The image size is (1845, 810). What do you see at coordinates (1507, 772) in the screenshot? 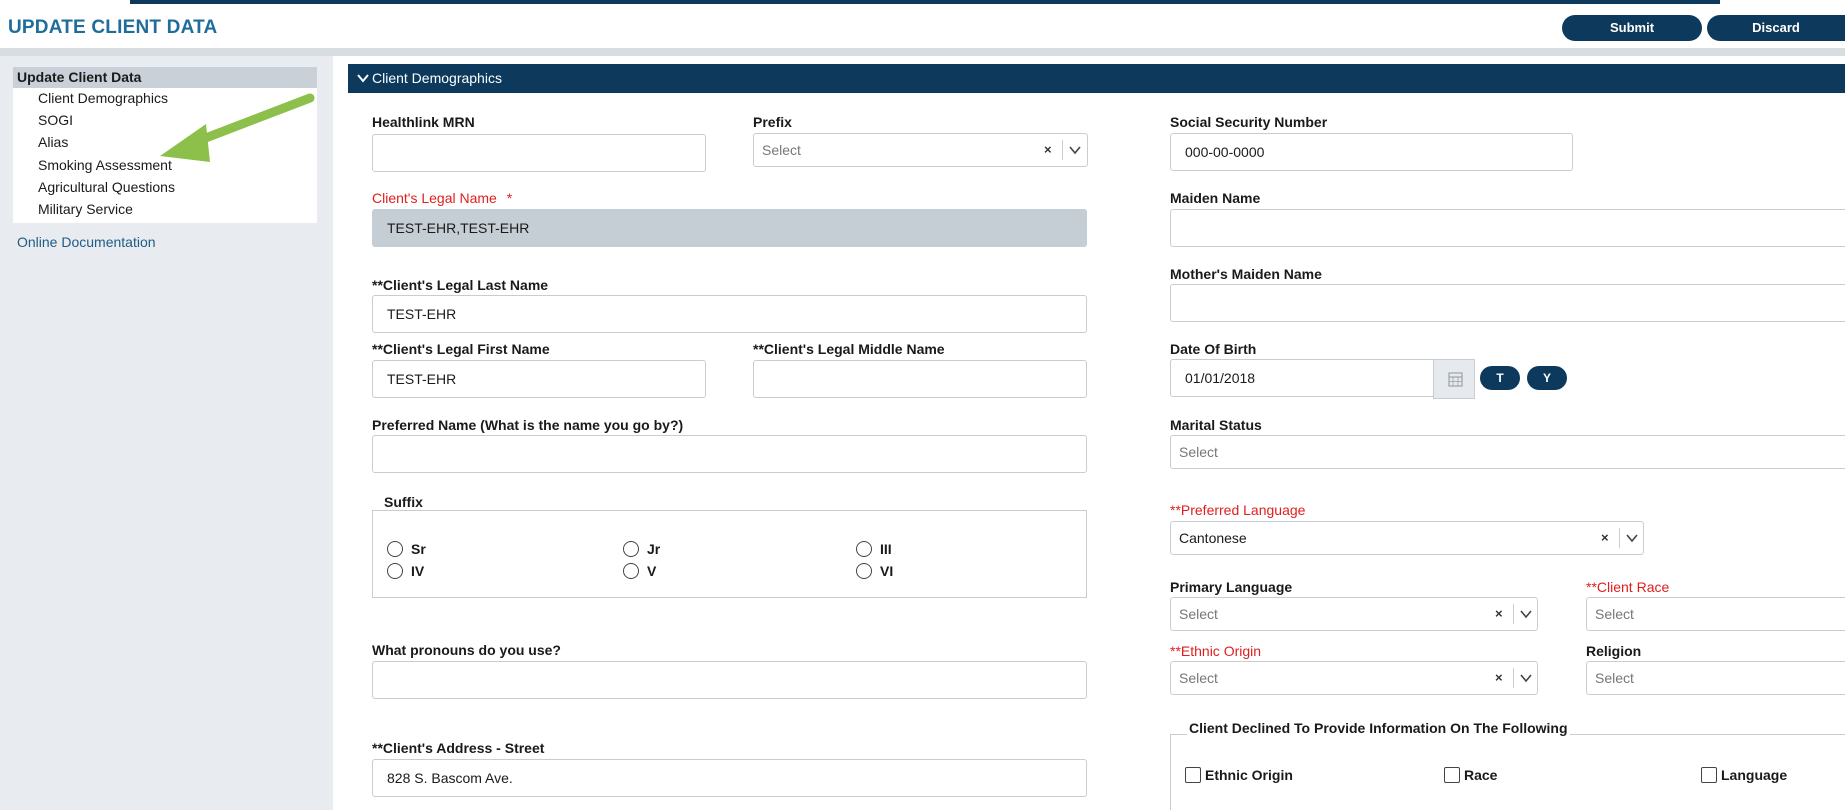
I see `declined-info-group: Ethnic Origin Race Language` at bounding box center [1507, 772].